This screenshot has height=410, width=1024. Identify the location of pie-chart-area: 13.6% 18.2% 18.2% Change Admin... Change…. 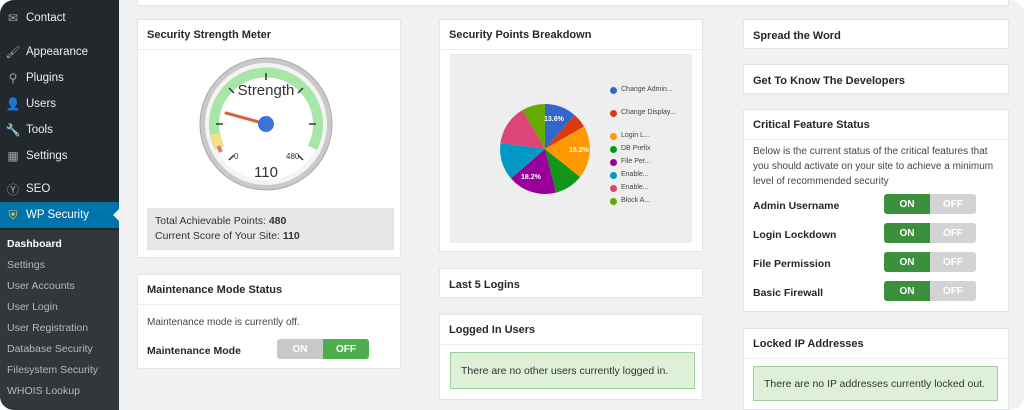
(571, 148).